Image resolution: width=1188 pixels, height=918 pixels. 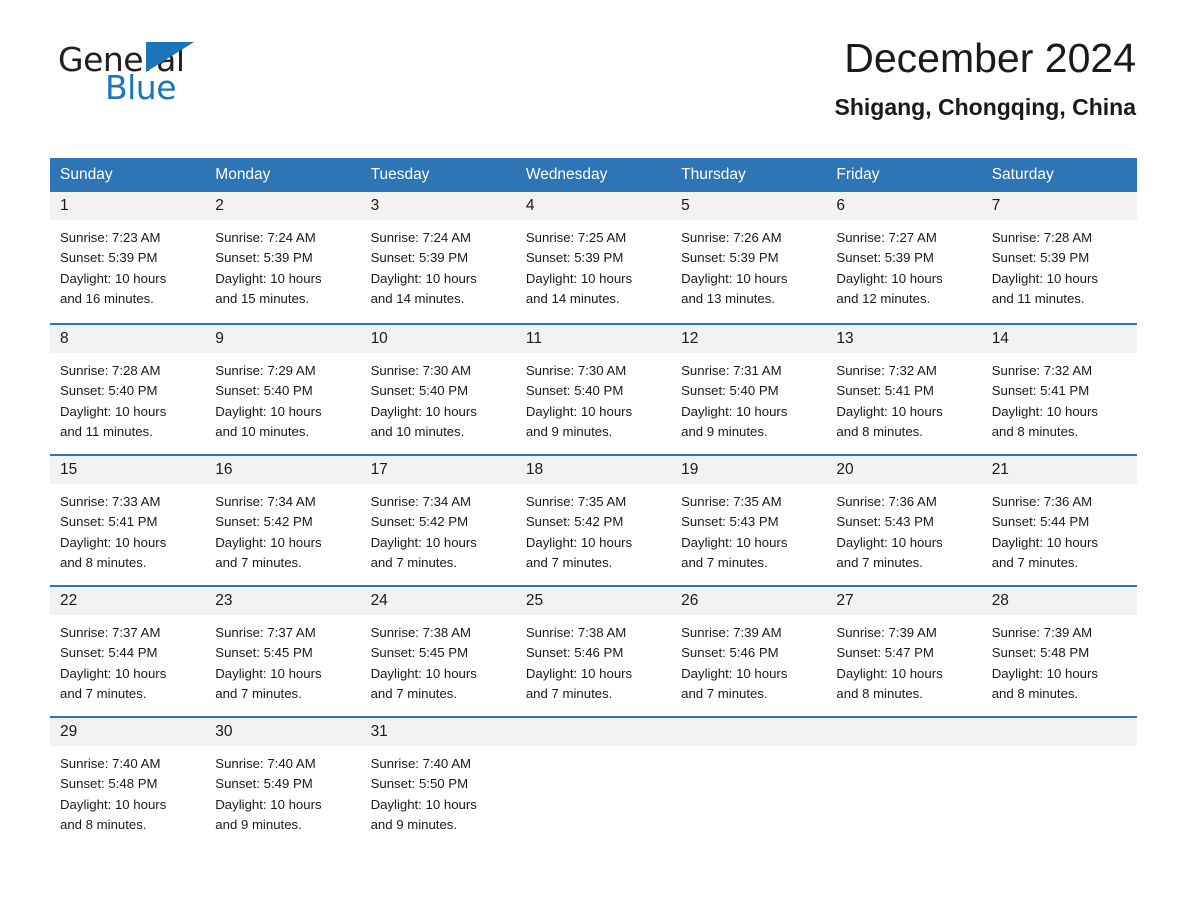 I want to click on sunset-time: Sunset: 5:45 PM, so click(x=419, y=653).